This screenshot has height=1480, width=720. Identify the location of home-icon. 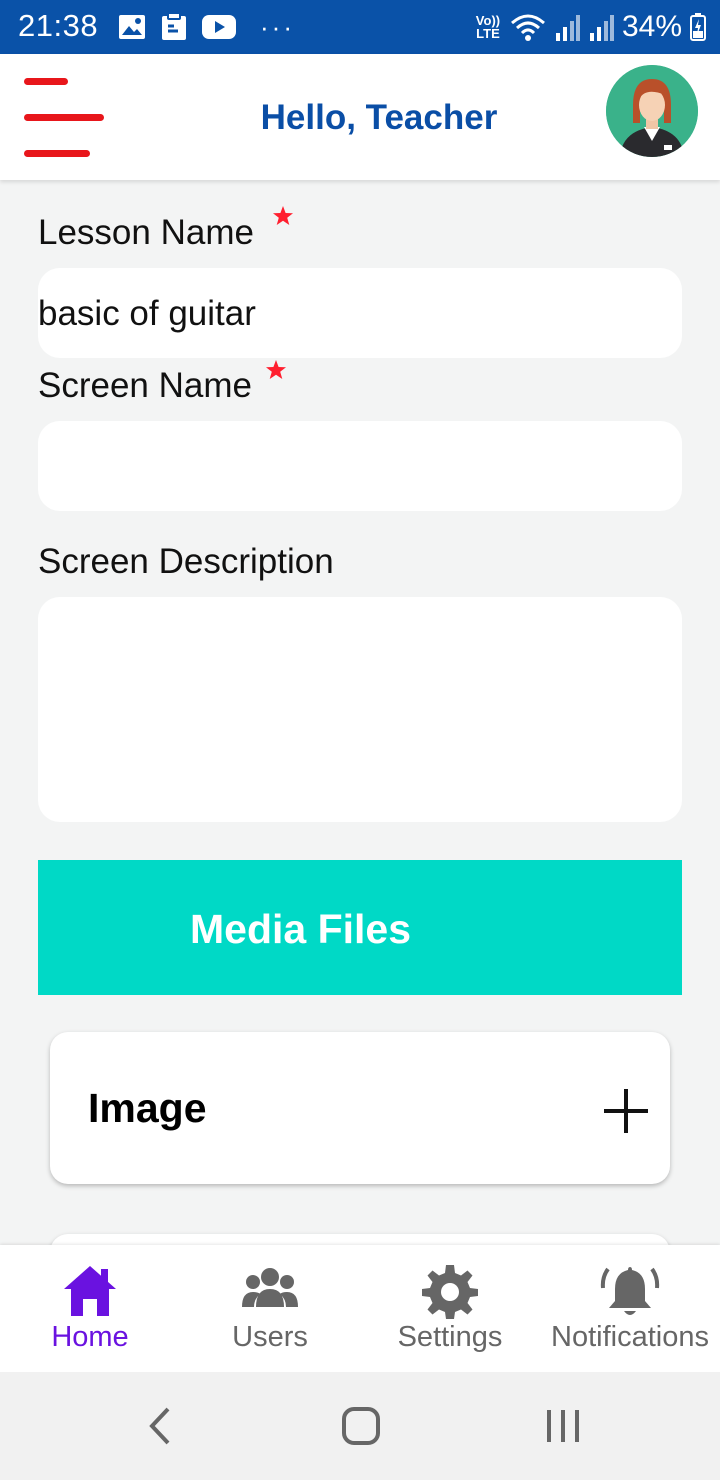
(90, 1291).